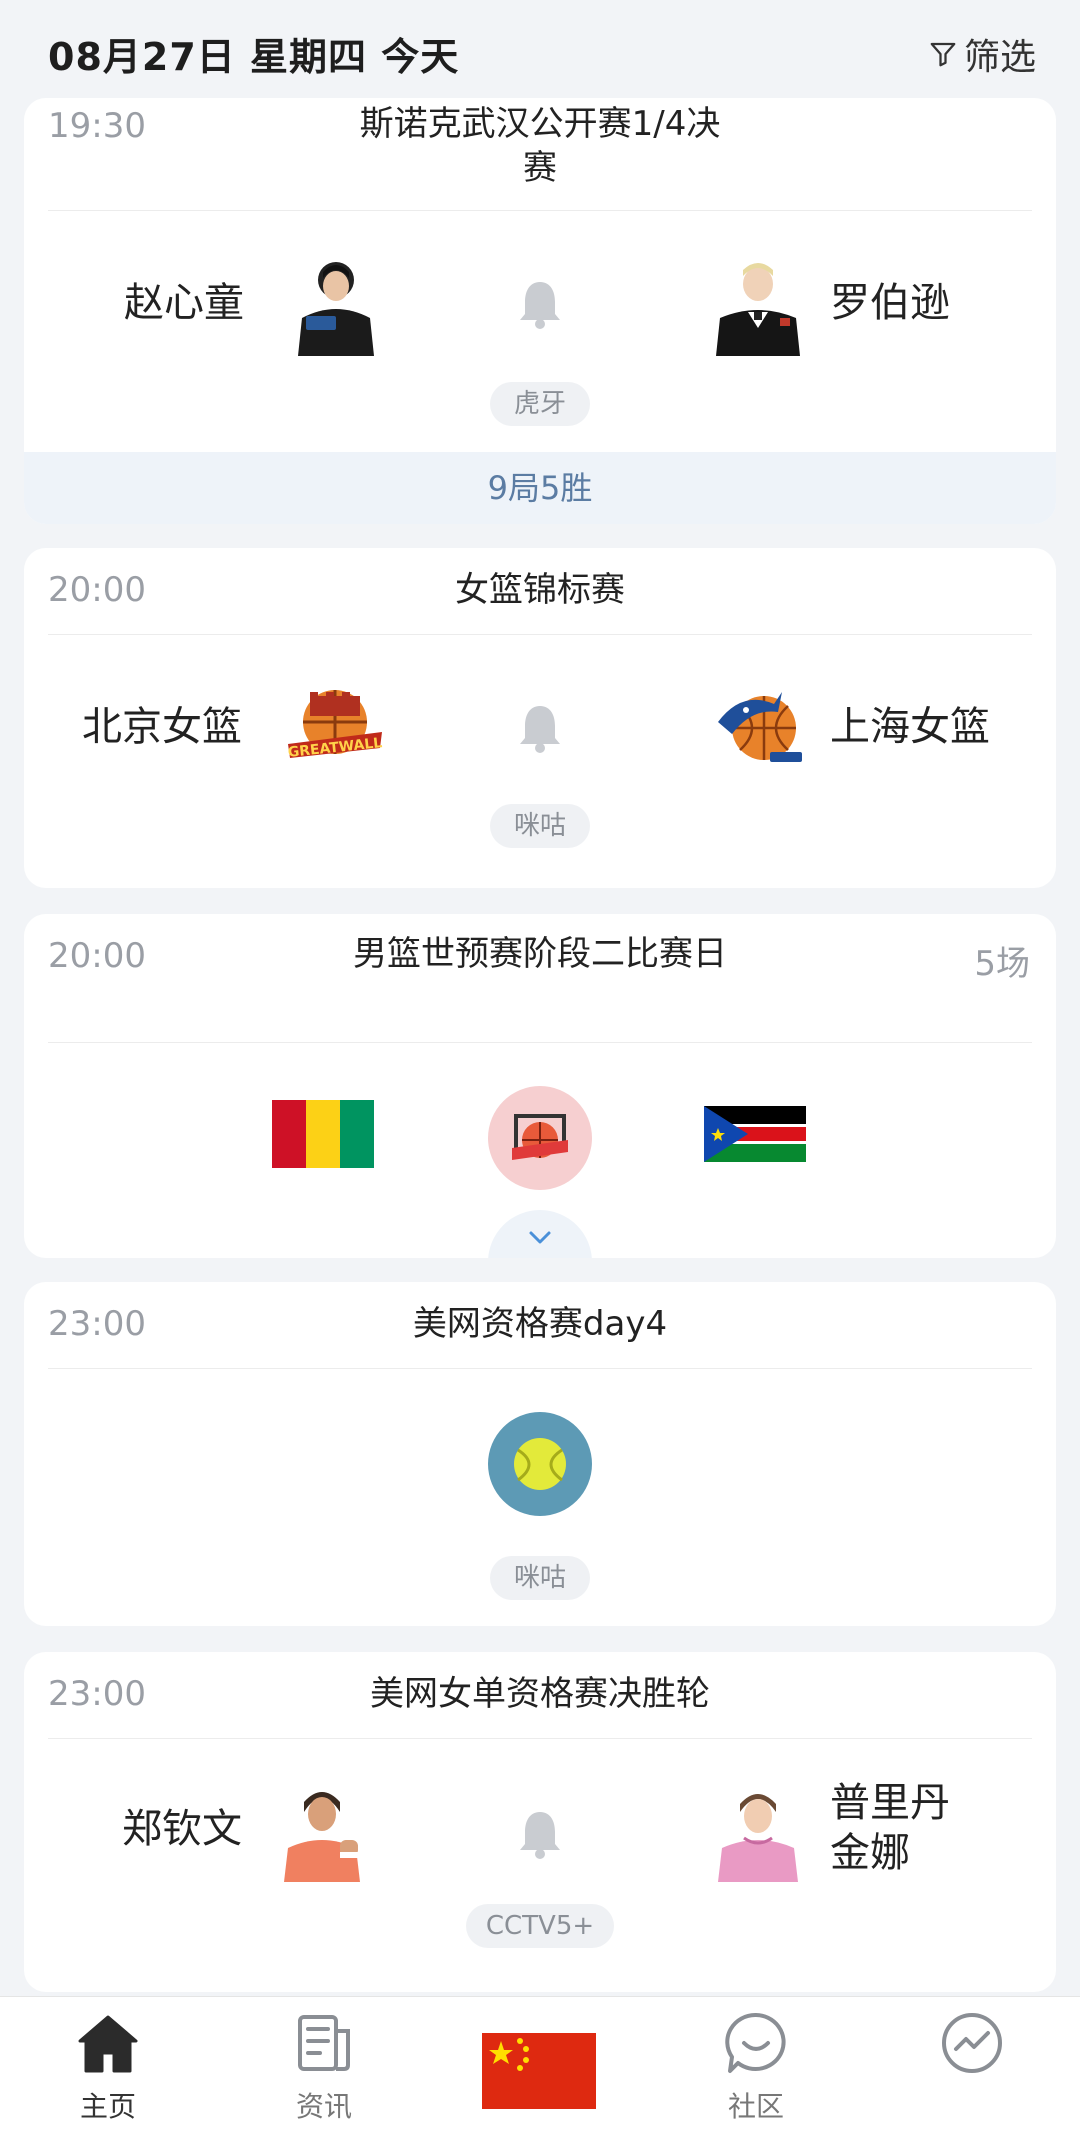 This screenshot has width=1080, height=2149. What do you see at coordinates (540, 50) in the screenshot?
I see `top-header: 08月27日 星期四 今天 筛选` at bounding box center [540, 50].